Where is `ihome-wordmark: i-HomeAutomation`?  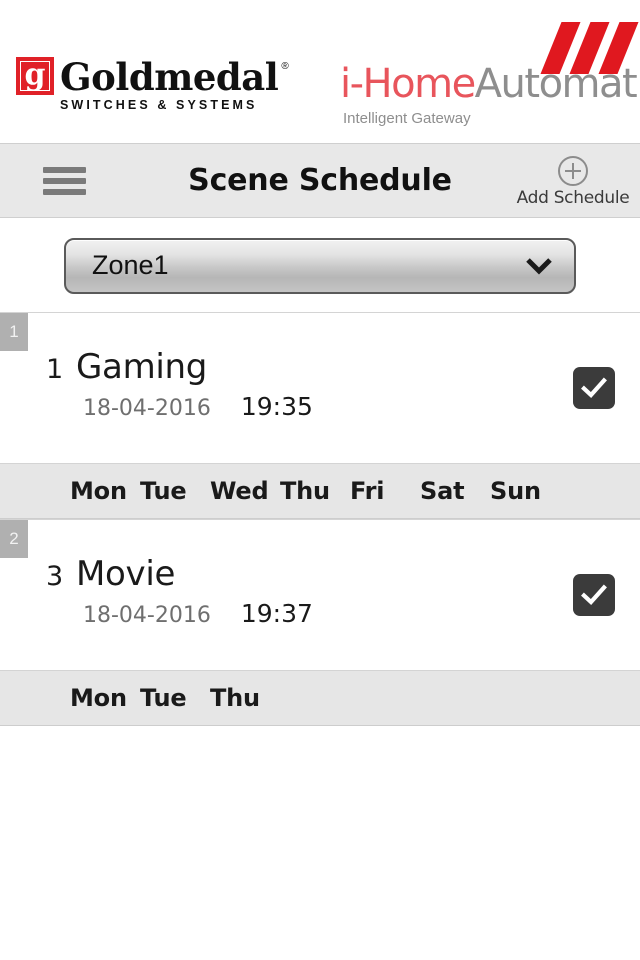
ihome-wordmark: i-HomeAutomation is located at coordinates (490, 84).